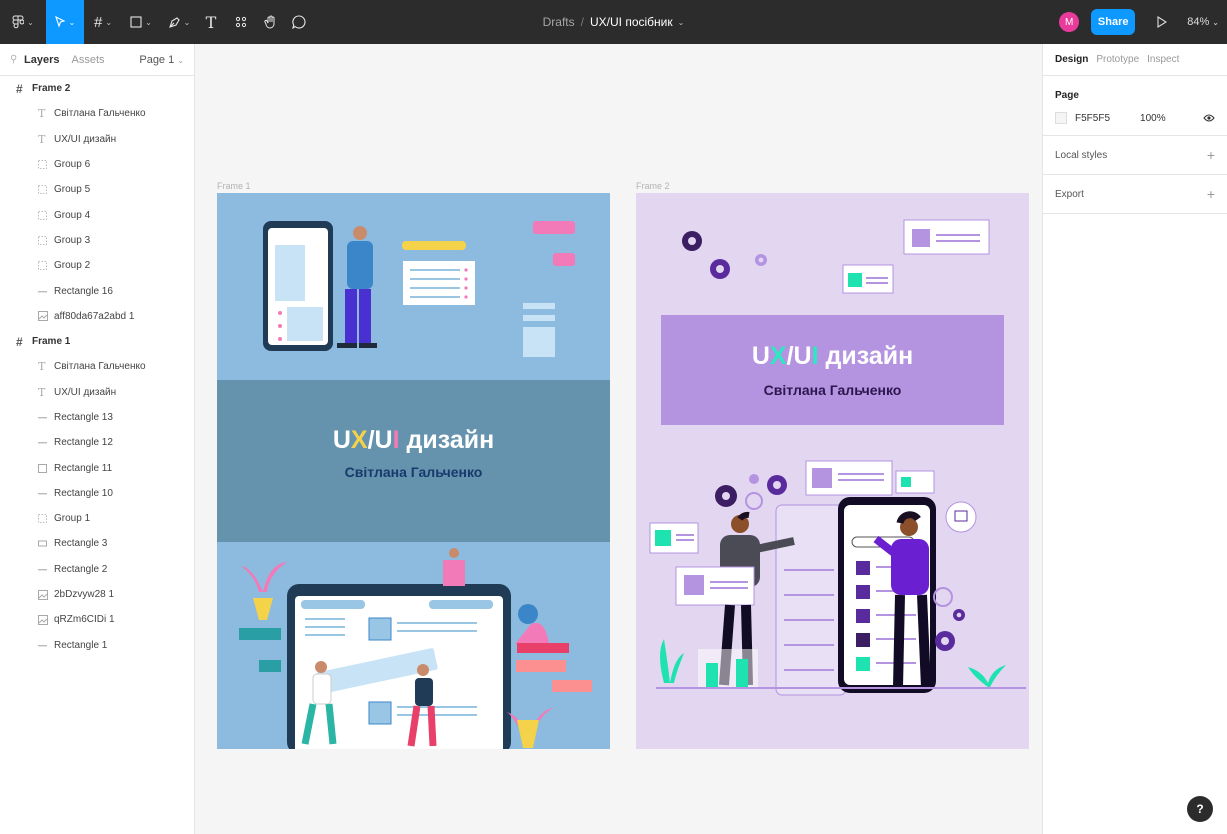 This screenshot has width=1227, height=834. I want to click on layer-label: Group 3, so click(72, 240).